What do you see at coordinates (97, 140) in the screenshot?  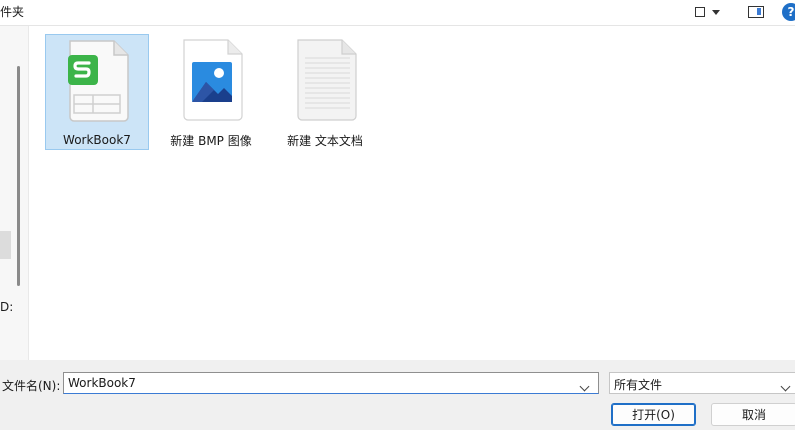 I see `file-name: WorkBook7` at bounding box center [97, 140].